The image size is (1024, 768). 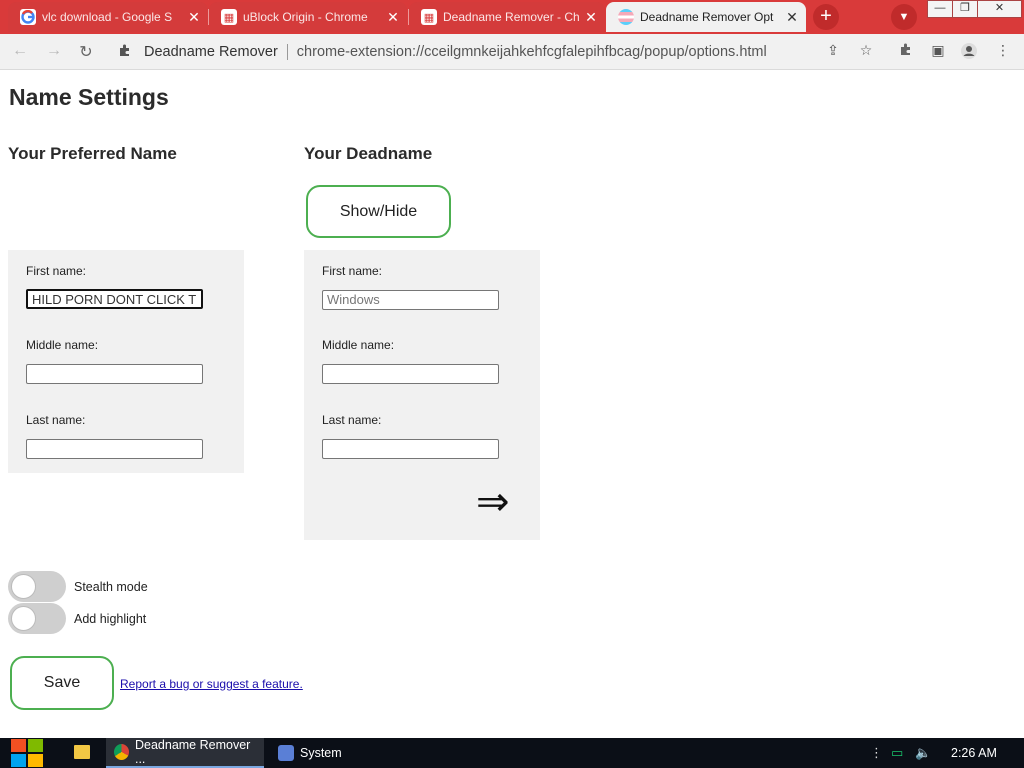 What do you see at coordinates (410, 449) in the screenshot?
I see `deadname-last-name-field` at bounding box center [410, 449].